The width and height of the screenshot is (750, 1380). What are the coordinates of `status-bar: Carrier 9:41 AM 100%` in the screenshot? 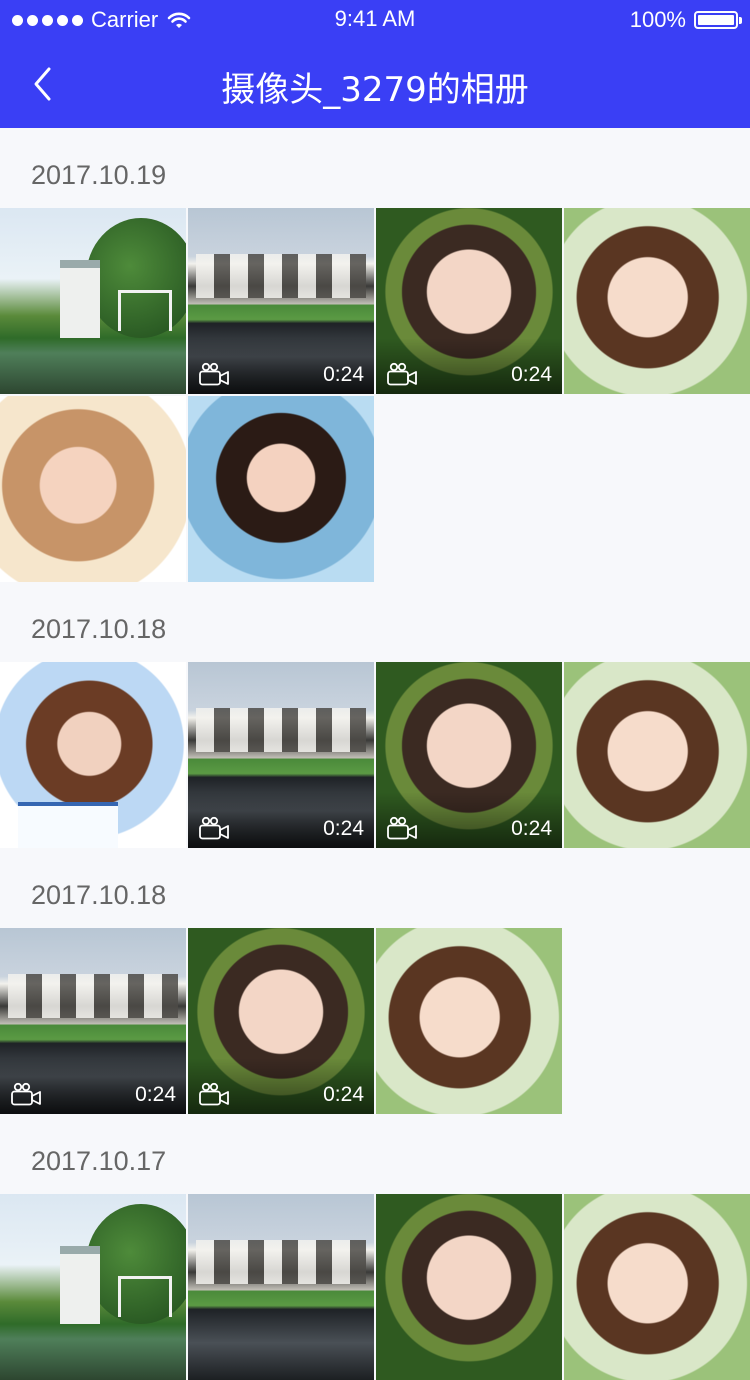 It's located at (375, 20).